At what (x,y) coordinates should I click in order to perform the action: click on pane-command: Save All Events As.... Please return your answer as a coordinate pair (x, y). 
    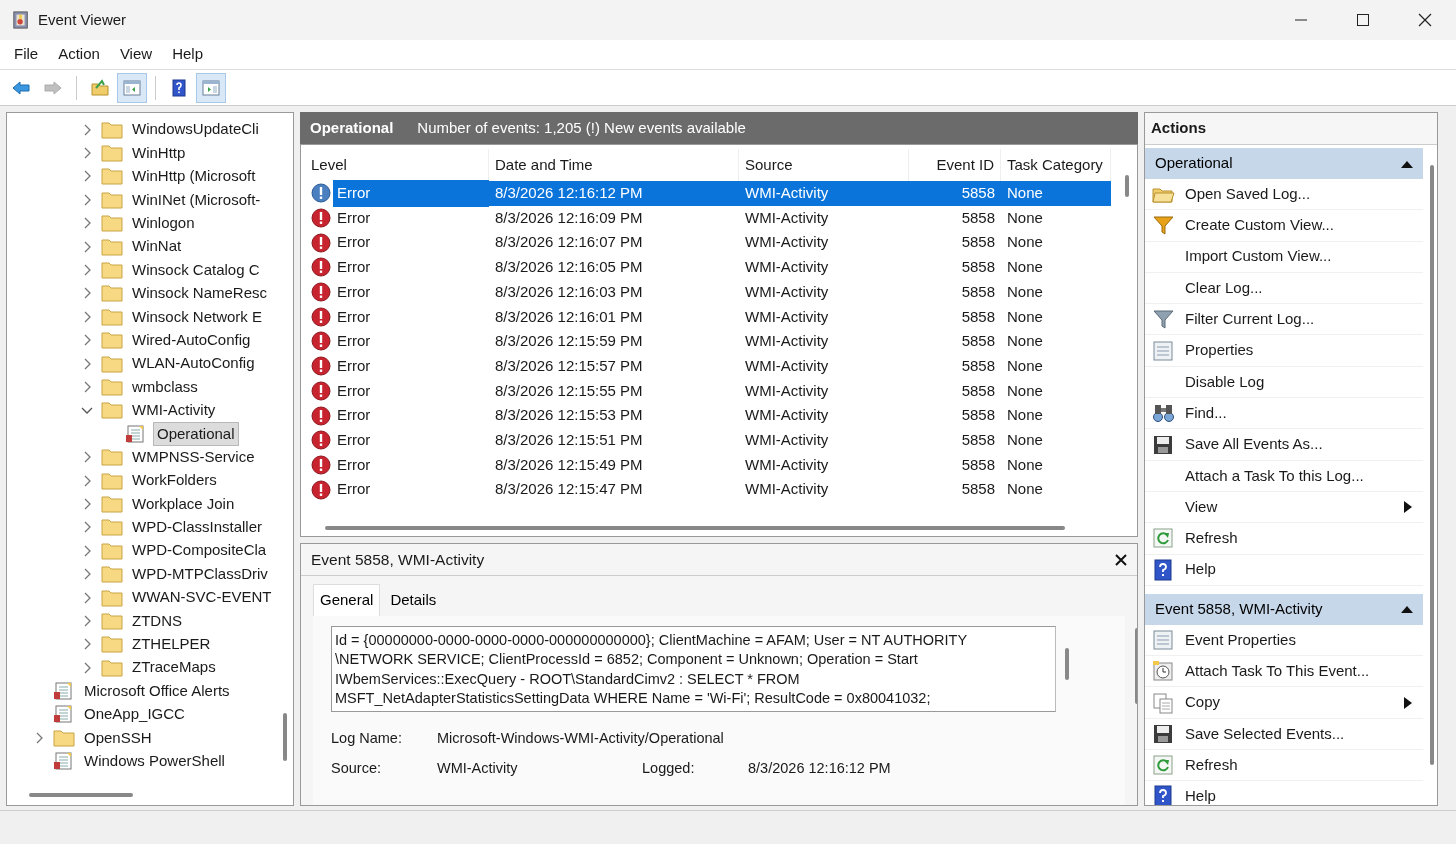
    Looking at the image, I should click on (1284, 445).